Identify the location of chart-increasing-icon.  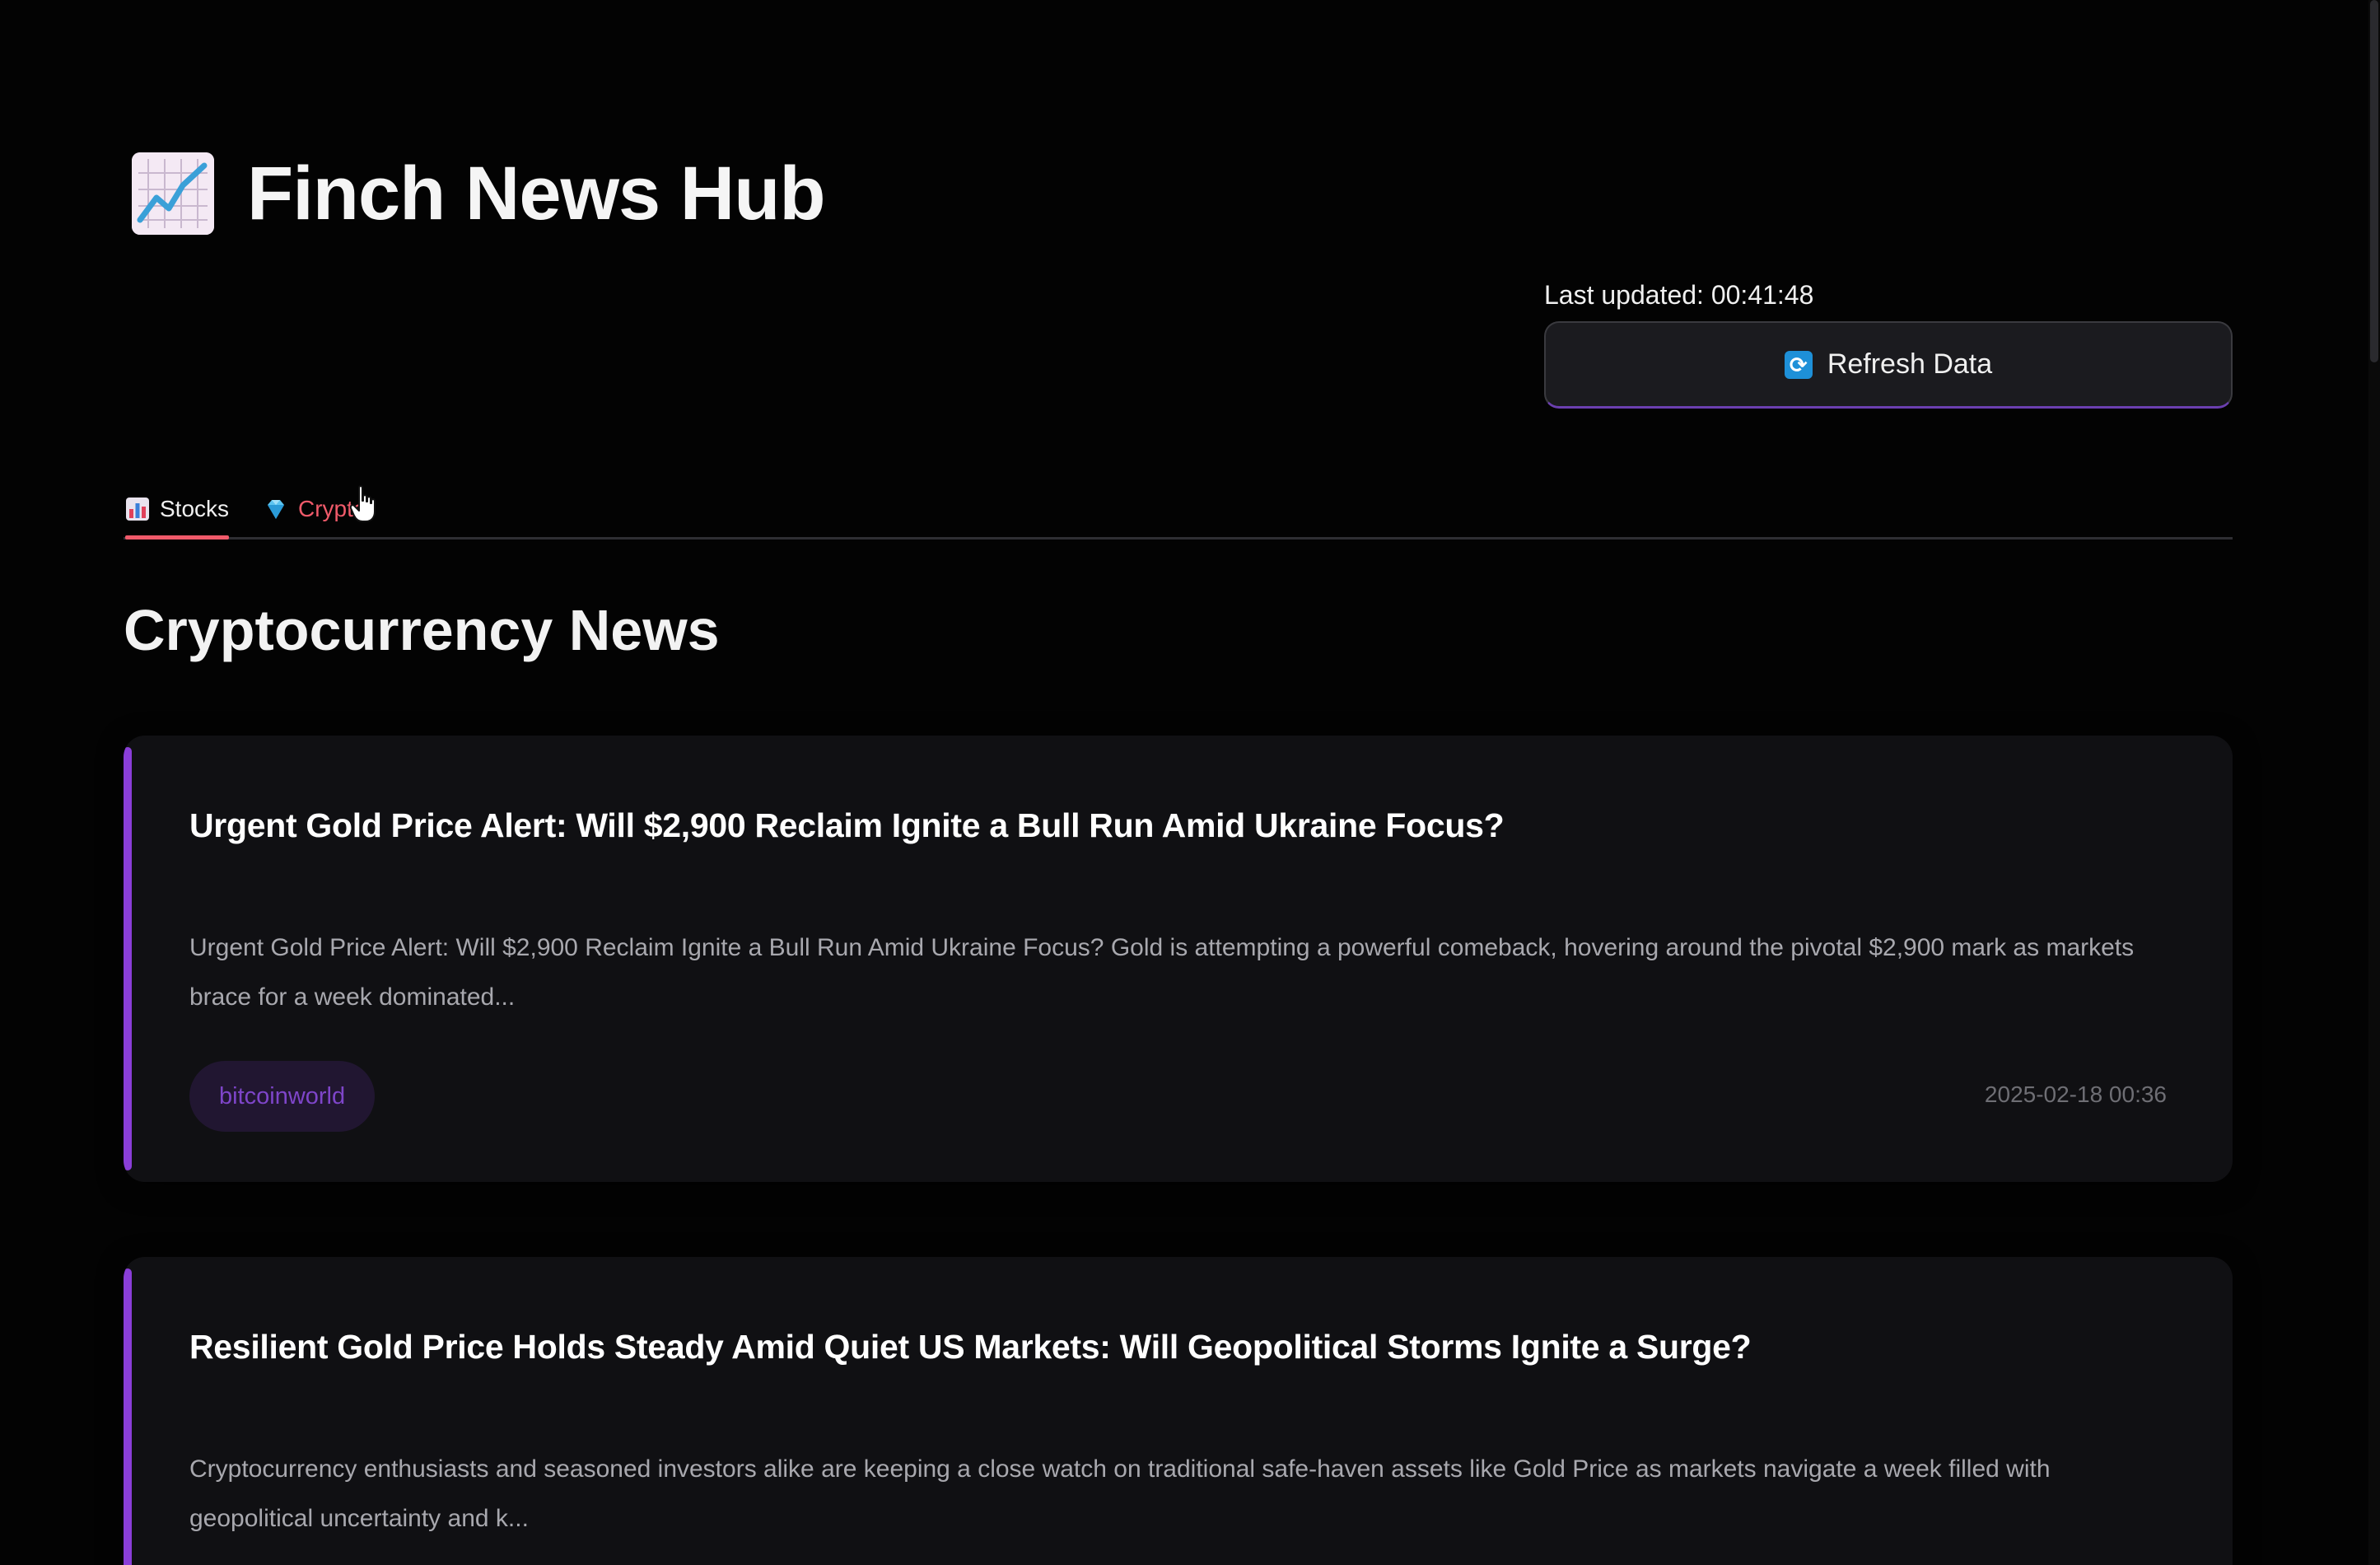
(173, 193).